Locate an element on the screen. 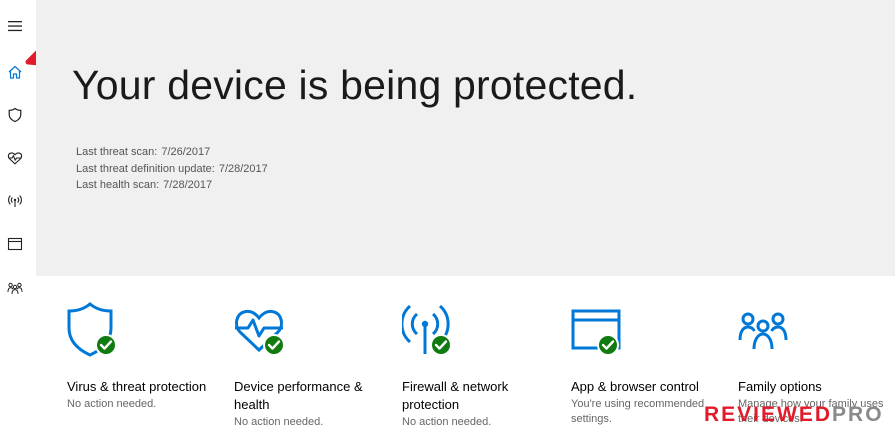 The height and width of the screenshot is (436, 895). antenna-icon is located at coordinates (15, 201).